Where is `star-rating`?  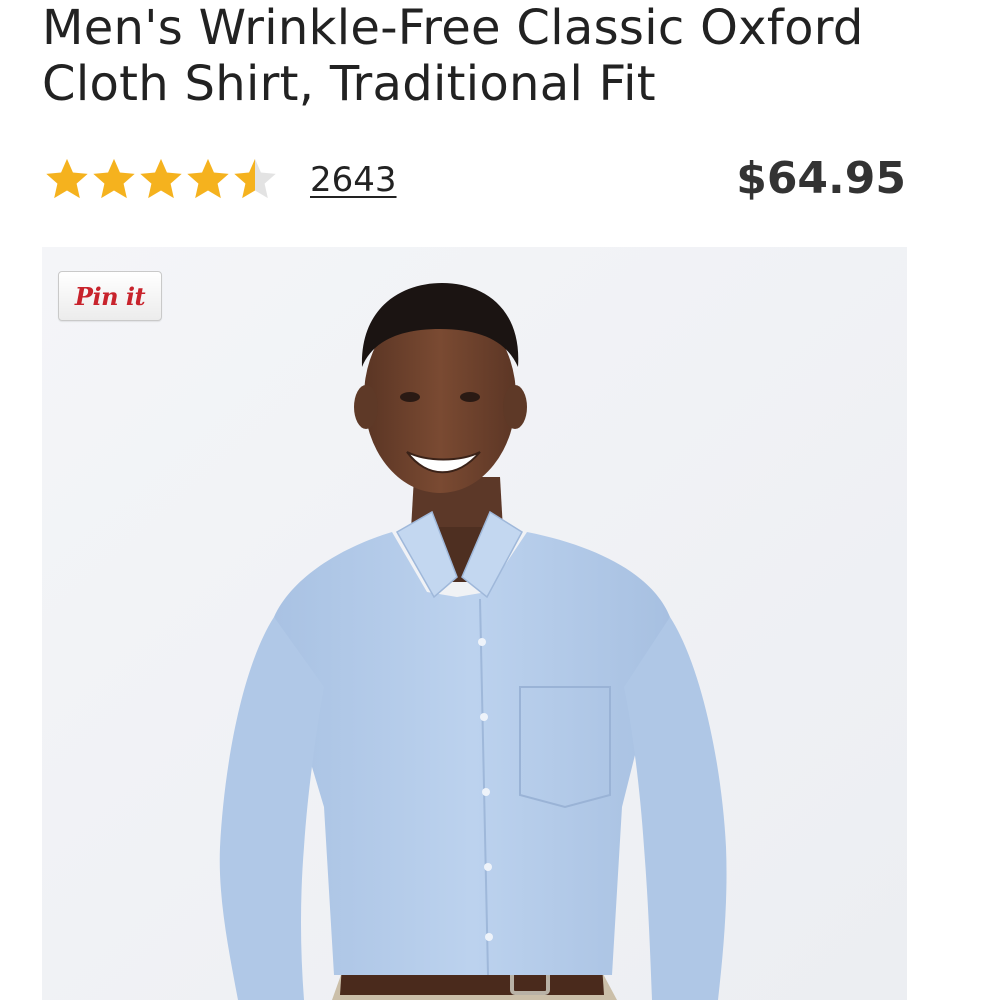
star-rating is located at coordinates (161, 179).